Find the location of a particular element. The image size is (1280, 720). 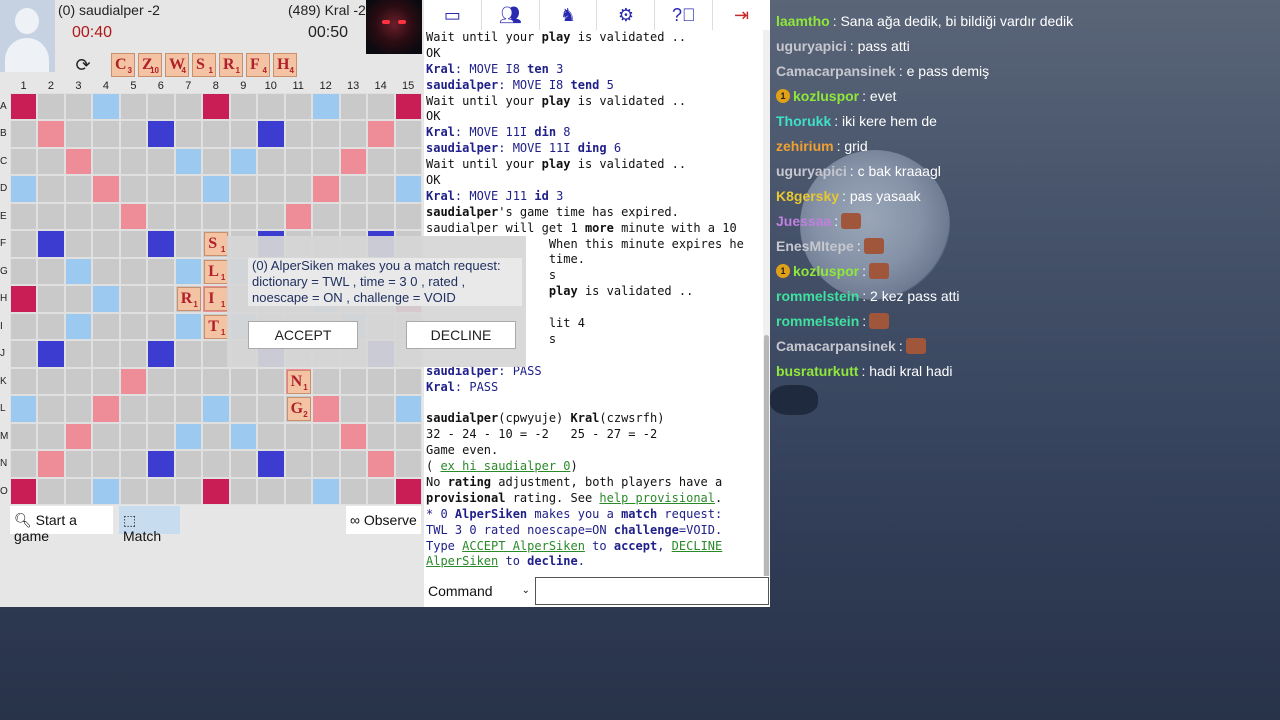

board-tile: T1 is located at coordinates (216, 326).